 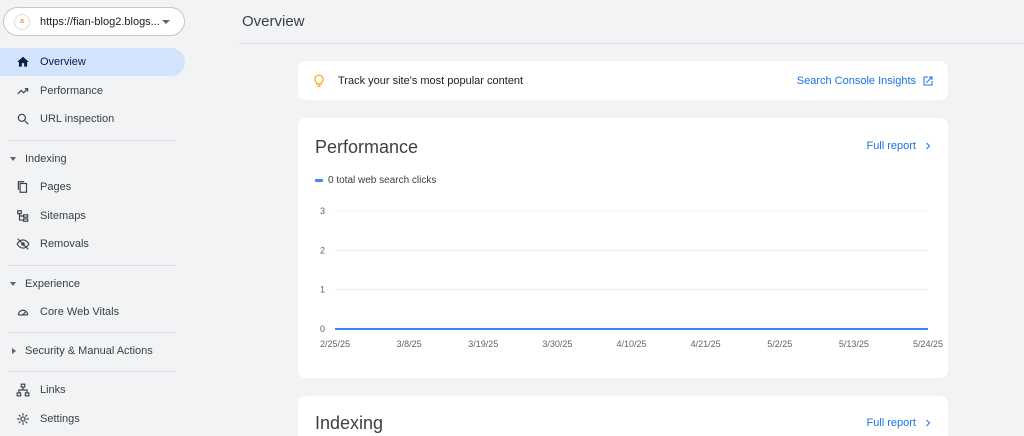 I want to click on section-label: Security & Manual Actions, so click(x=89, y=351).